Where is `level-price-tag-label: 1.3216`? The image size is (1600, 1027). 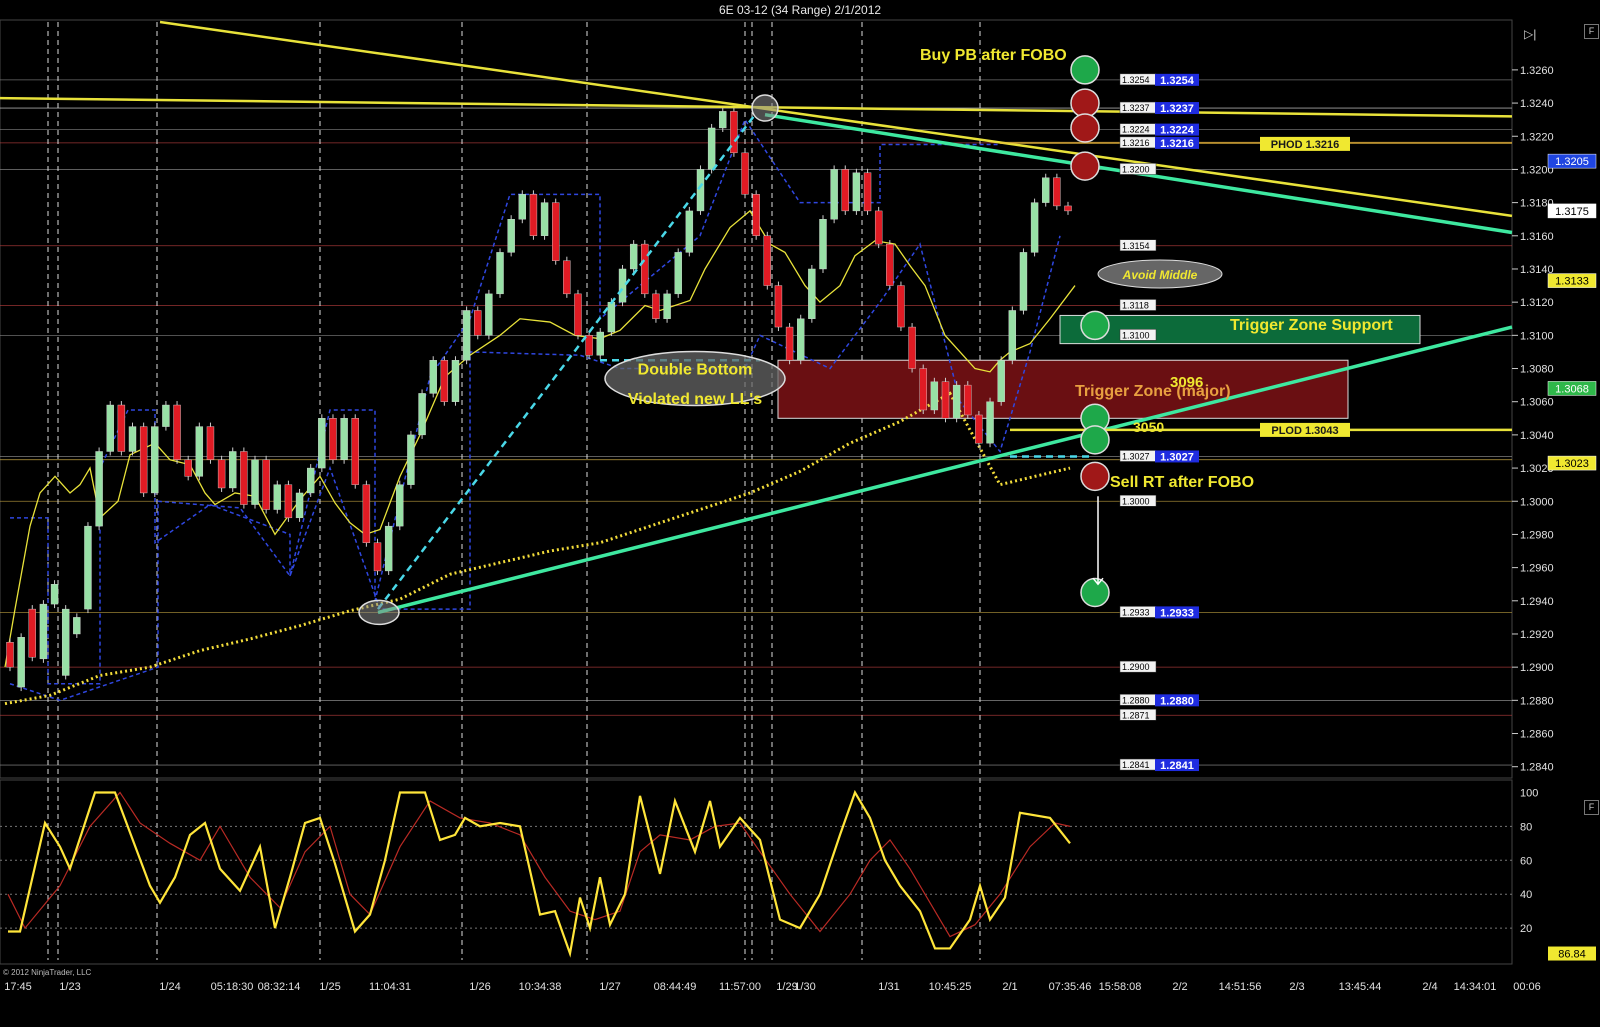
level-price-tag-label: 1.3216 is located at coordinates (1136, 143).